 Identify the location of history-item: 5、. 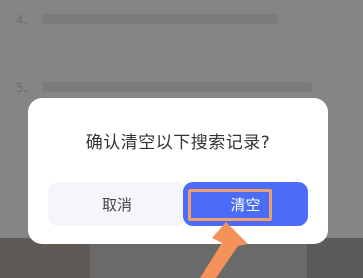
(164, 87).